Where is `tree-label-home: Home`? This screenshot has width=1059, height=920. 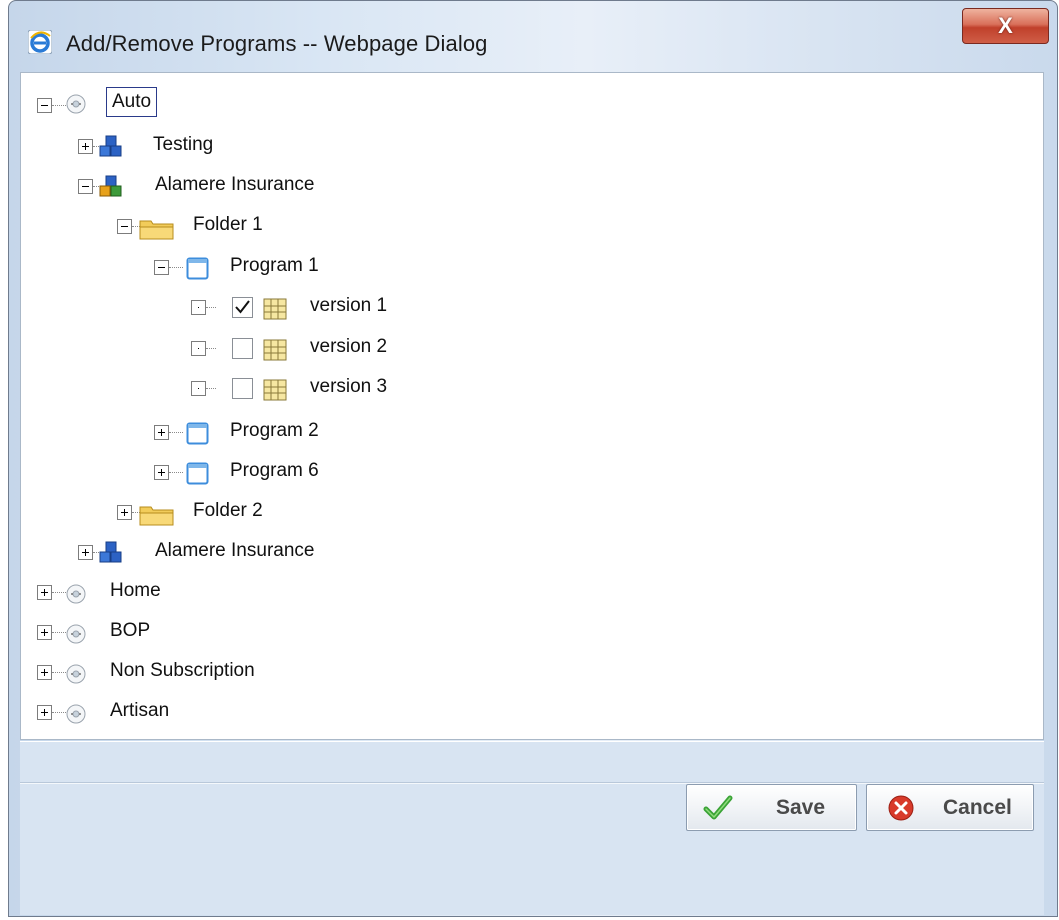 tree-label-home: Home is located at coordinates (135, 591).